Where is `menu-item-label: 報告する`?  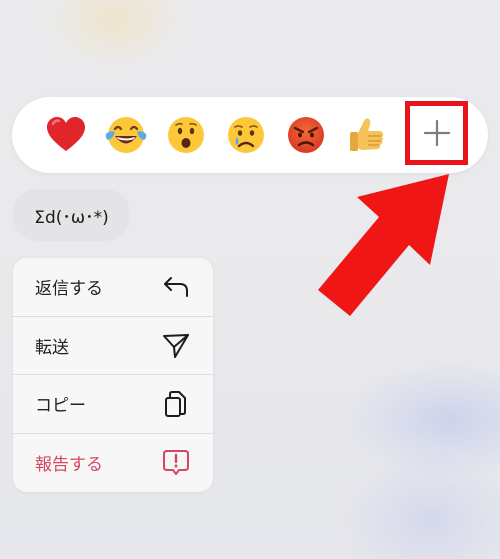
menu-item-label: 報告する is located at coordinates (69, 465).